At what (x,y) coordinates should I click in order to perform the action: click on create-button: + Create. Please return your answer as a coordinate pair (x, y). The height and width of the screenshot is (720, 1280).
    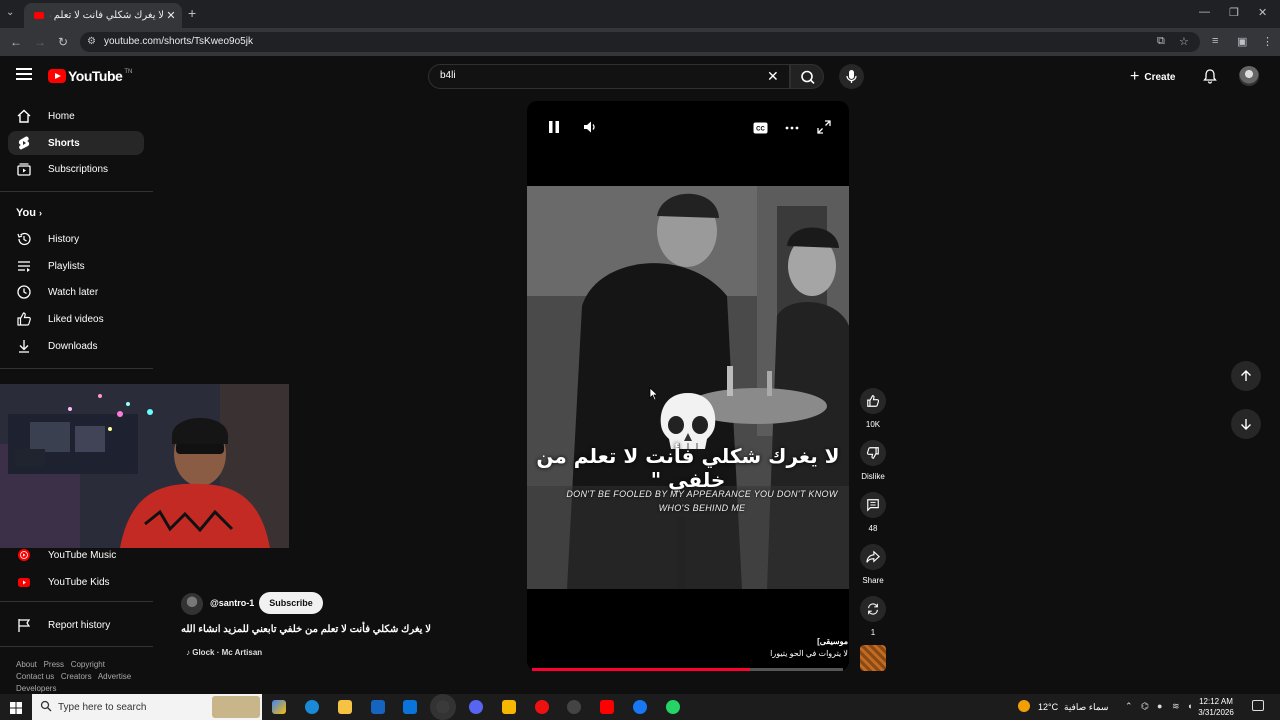
    Looking at the image, I should click on (1152, 77).